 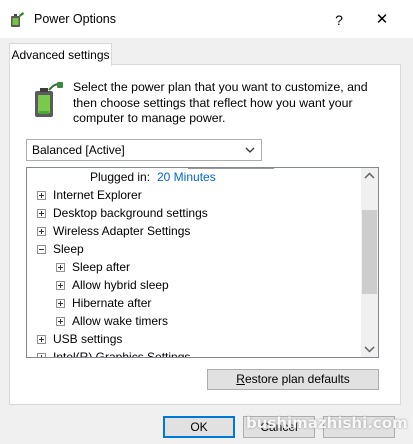 What do you see at coordinates (122, 354) in the screenshot?
I see `tree-item-label: Intel(R) Graphics Settings` at bounding box center [122, 354].